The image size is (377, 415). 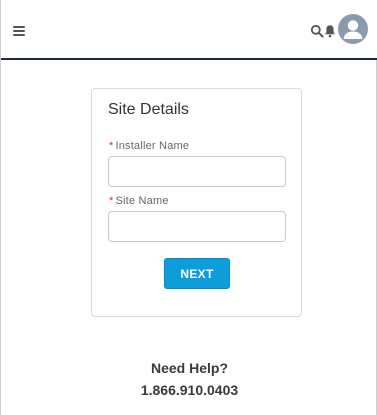 I want to click on card-title: Site Details, so click(x=148, y=109).